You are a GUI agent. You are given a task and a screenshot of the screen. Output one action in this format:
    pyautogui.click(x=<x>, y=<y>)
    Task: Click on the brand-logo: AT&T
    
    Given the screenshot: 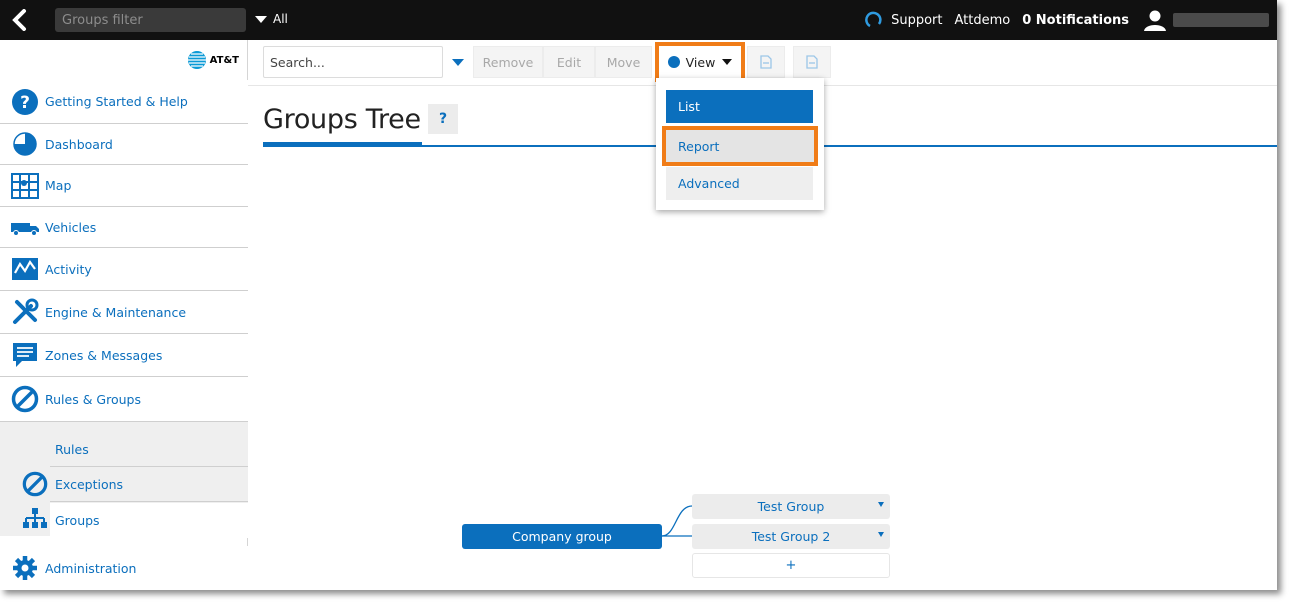 What is the action you would take?
    pyautogui.click(x=123, y=60)
    